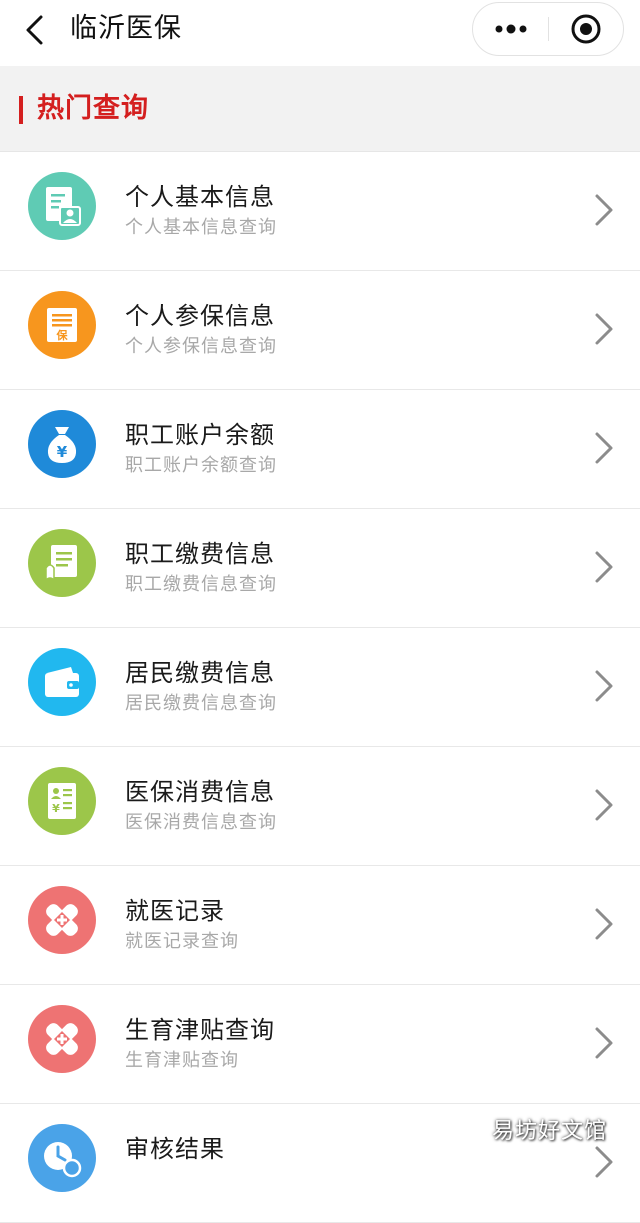  What do you see at coordinates (201, 703) in the screenshot?
I see `item-subtitle: 居民缴费信息查询` at bounding box center [201, 703].